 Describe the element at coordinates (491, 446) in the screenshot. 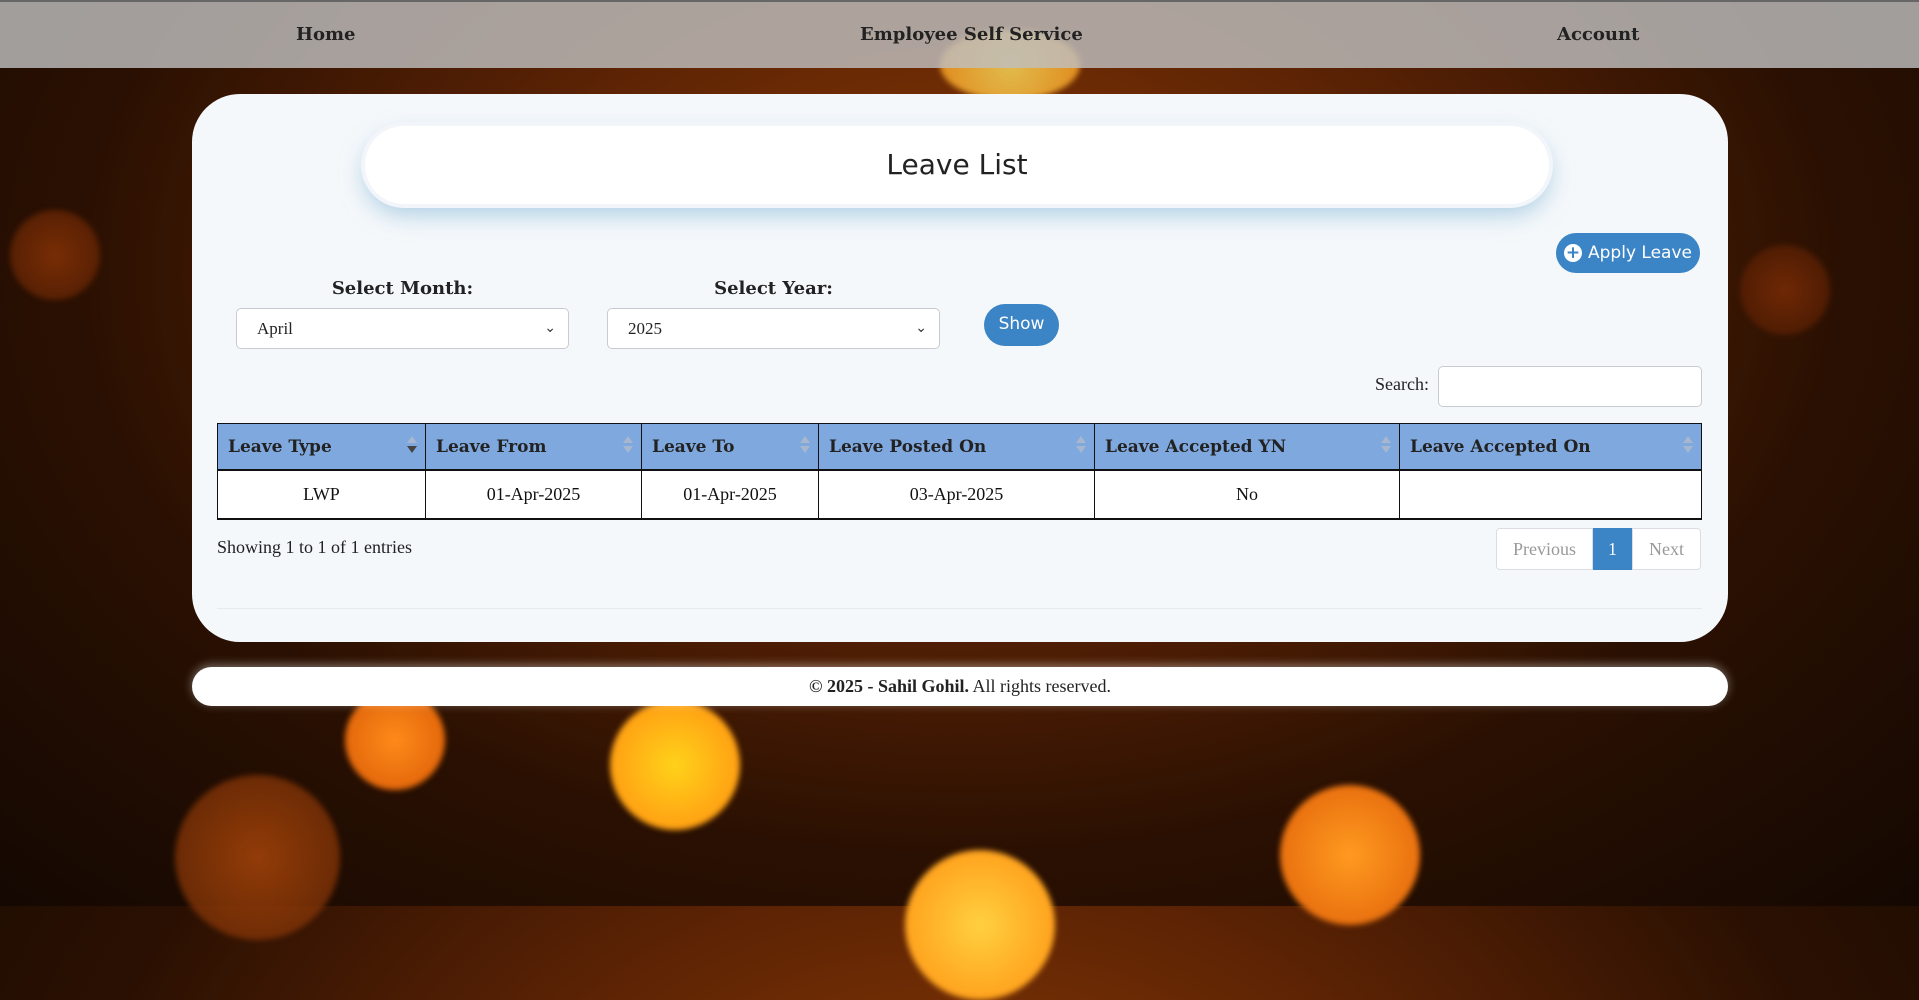

I see `column-header-label: Leave From` at that location.